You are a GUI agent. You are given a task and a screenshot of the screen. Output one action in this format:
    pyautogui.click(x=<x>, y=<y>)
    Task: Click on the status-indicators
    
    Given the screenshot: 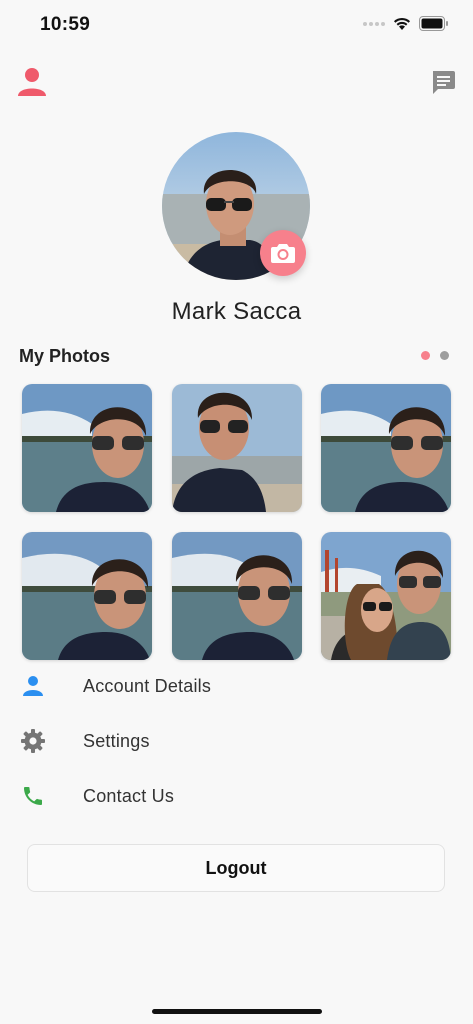 What is the action you would take?
    pyautogui.click(x=406, y=23)
    